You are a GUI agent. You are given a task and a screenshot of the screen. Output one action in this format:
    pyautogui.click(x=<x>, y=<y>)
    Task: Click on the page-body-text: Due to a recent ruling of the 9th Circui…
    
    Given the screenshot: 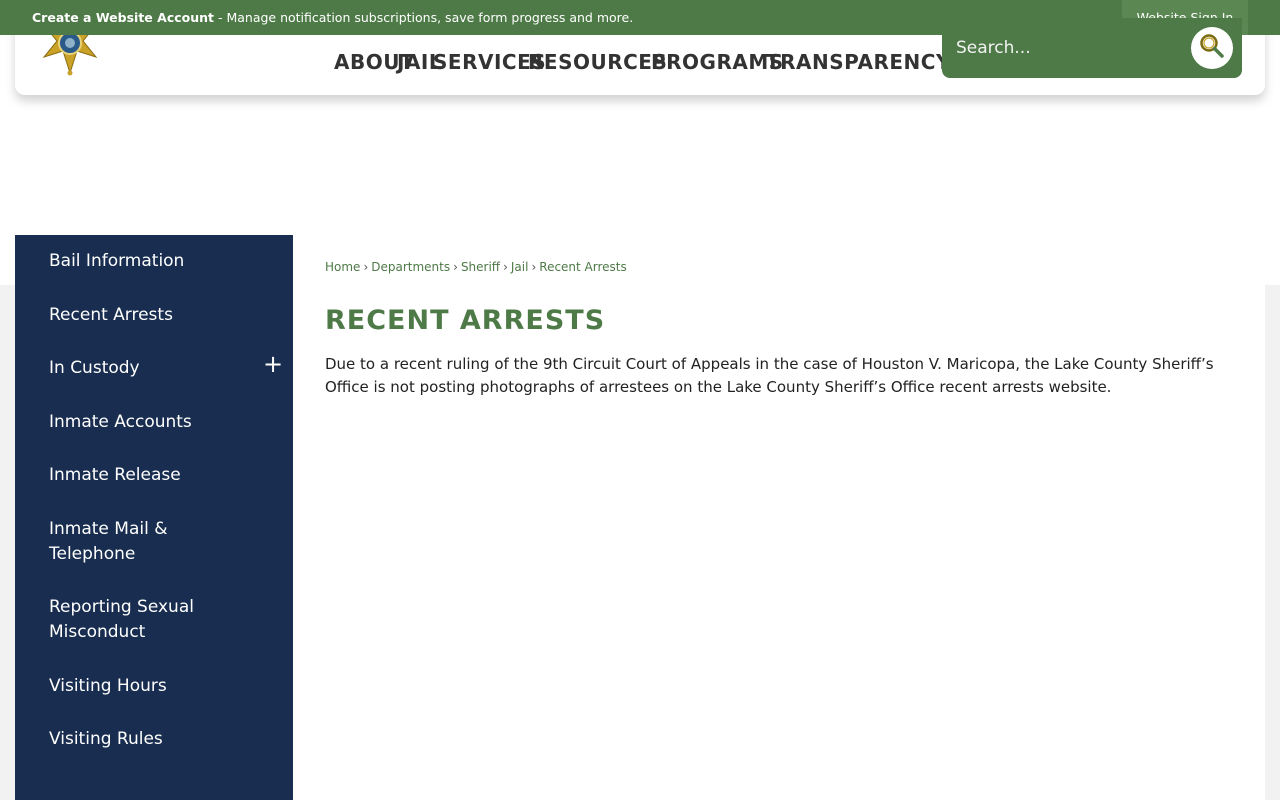 What is the action you would take?
    pyautogui.click(x=769, y=375)
    